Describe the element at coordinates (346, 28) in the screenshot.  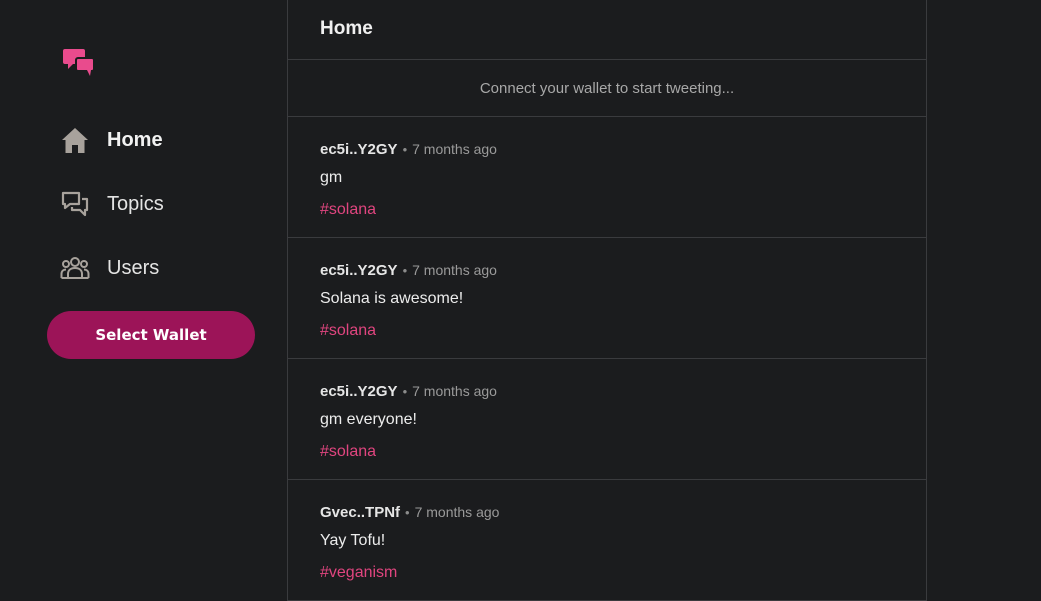
I see `page-title: Home` at that location.